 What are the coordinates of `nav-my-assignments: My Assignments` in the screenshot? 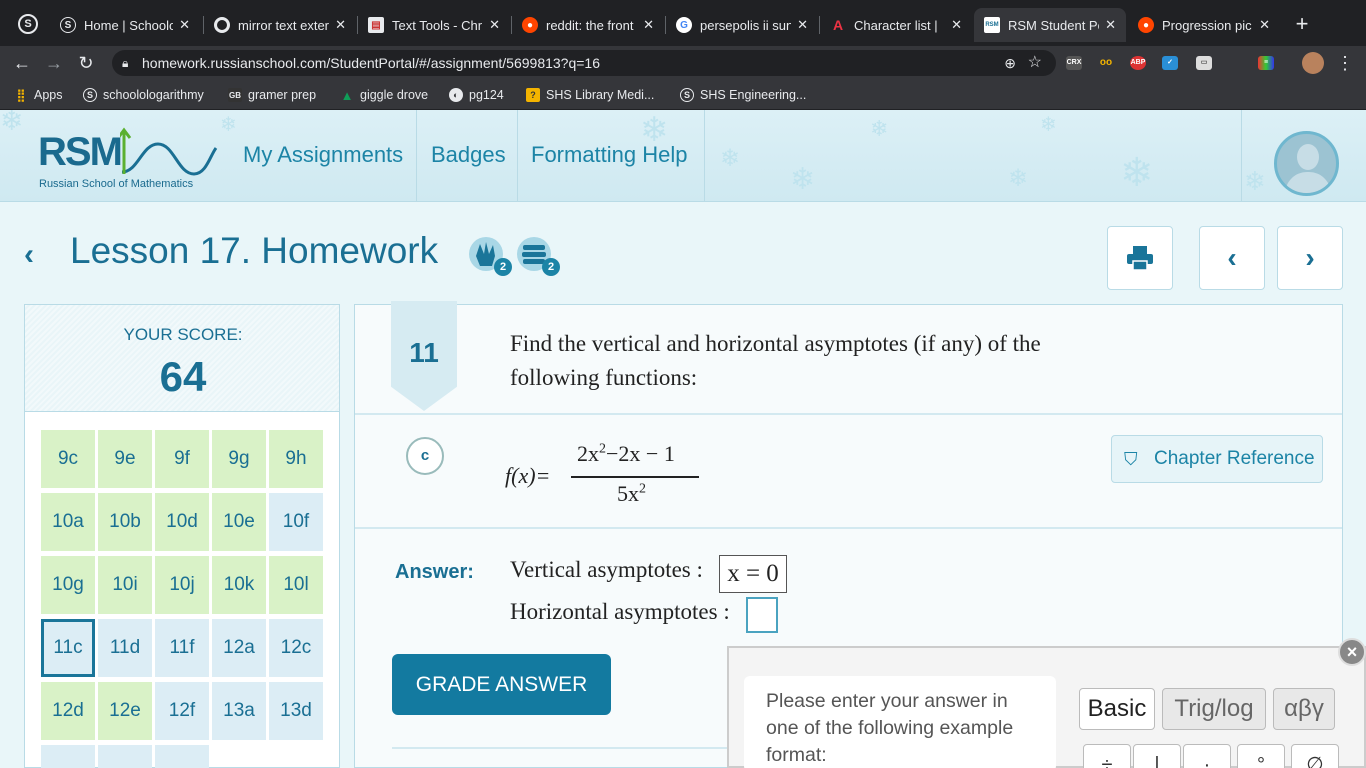 It's located at (323, 155).